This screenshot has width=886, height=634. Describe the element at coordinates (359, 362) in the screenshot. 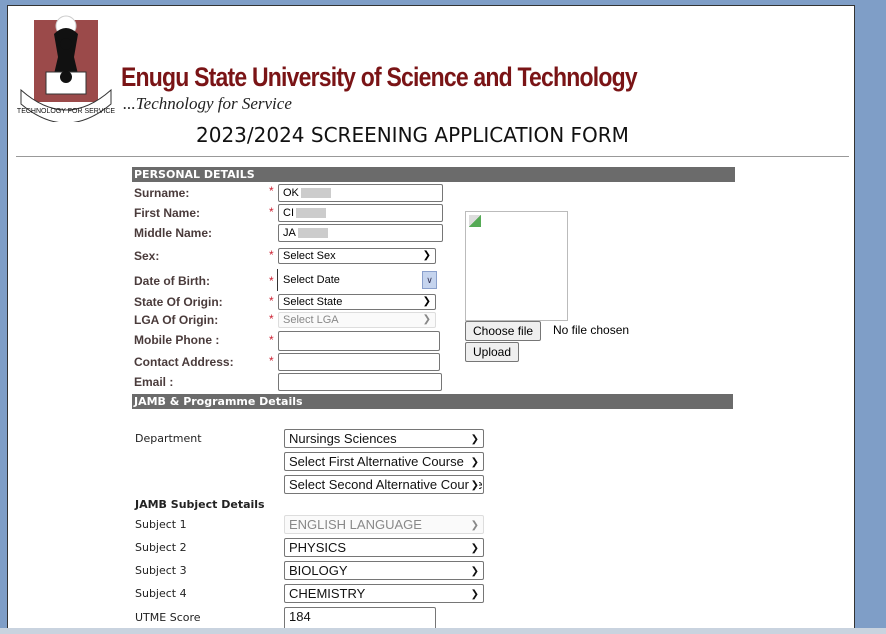

I see `address-input` at that location.